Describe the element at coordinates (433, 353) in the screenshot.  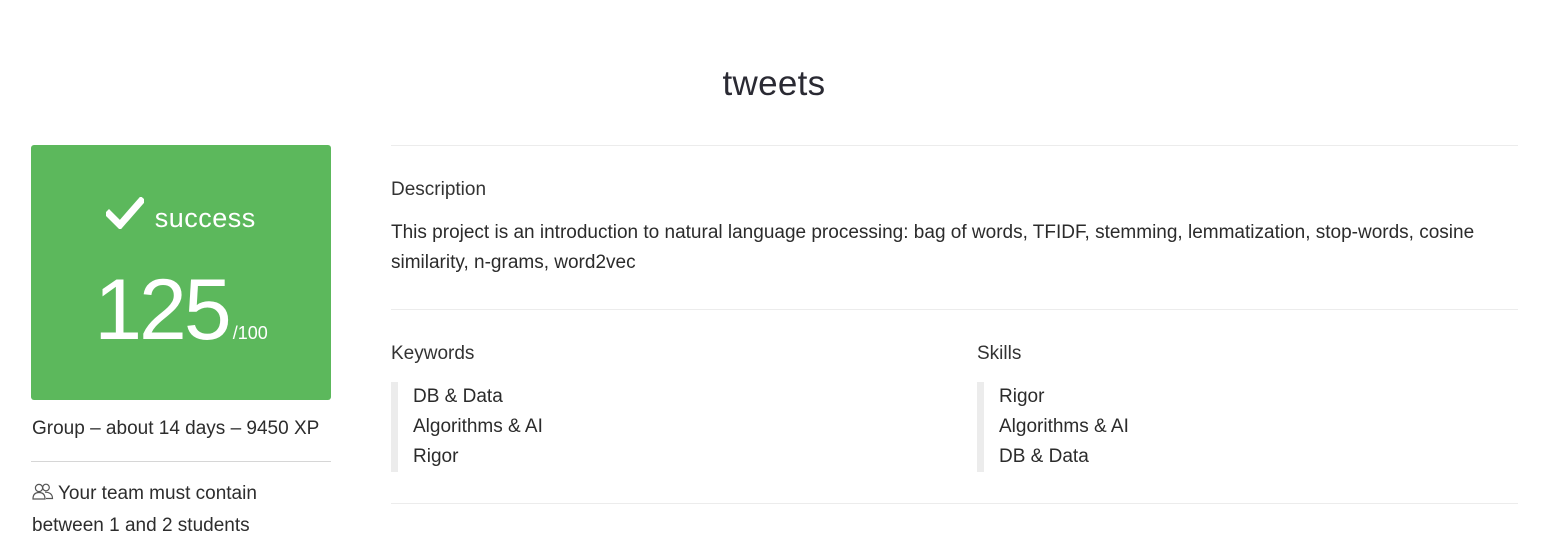
I see `keywords-heading: Keywords` at that location.